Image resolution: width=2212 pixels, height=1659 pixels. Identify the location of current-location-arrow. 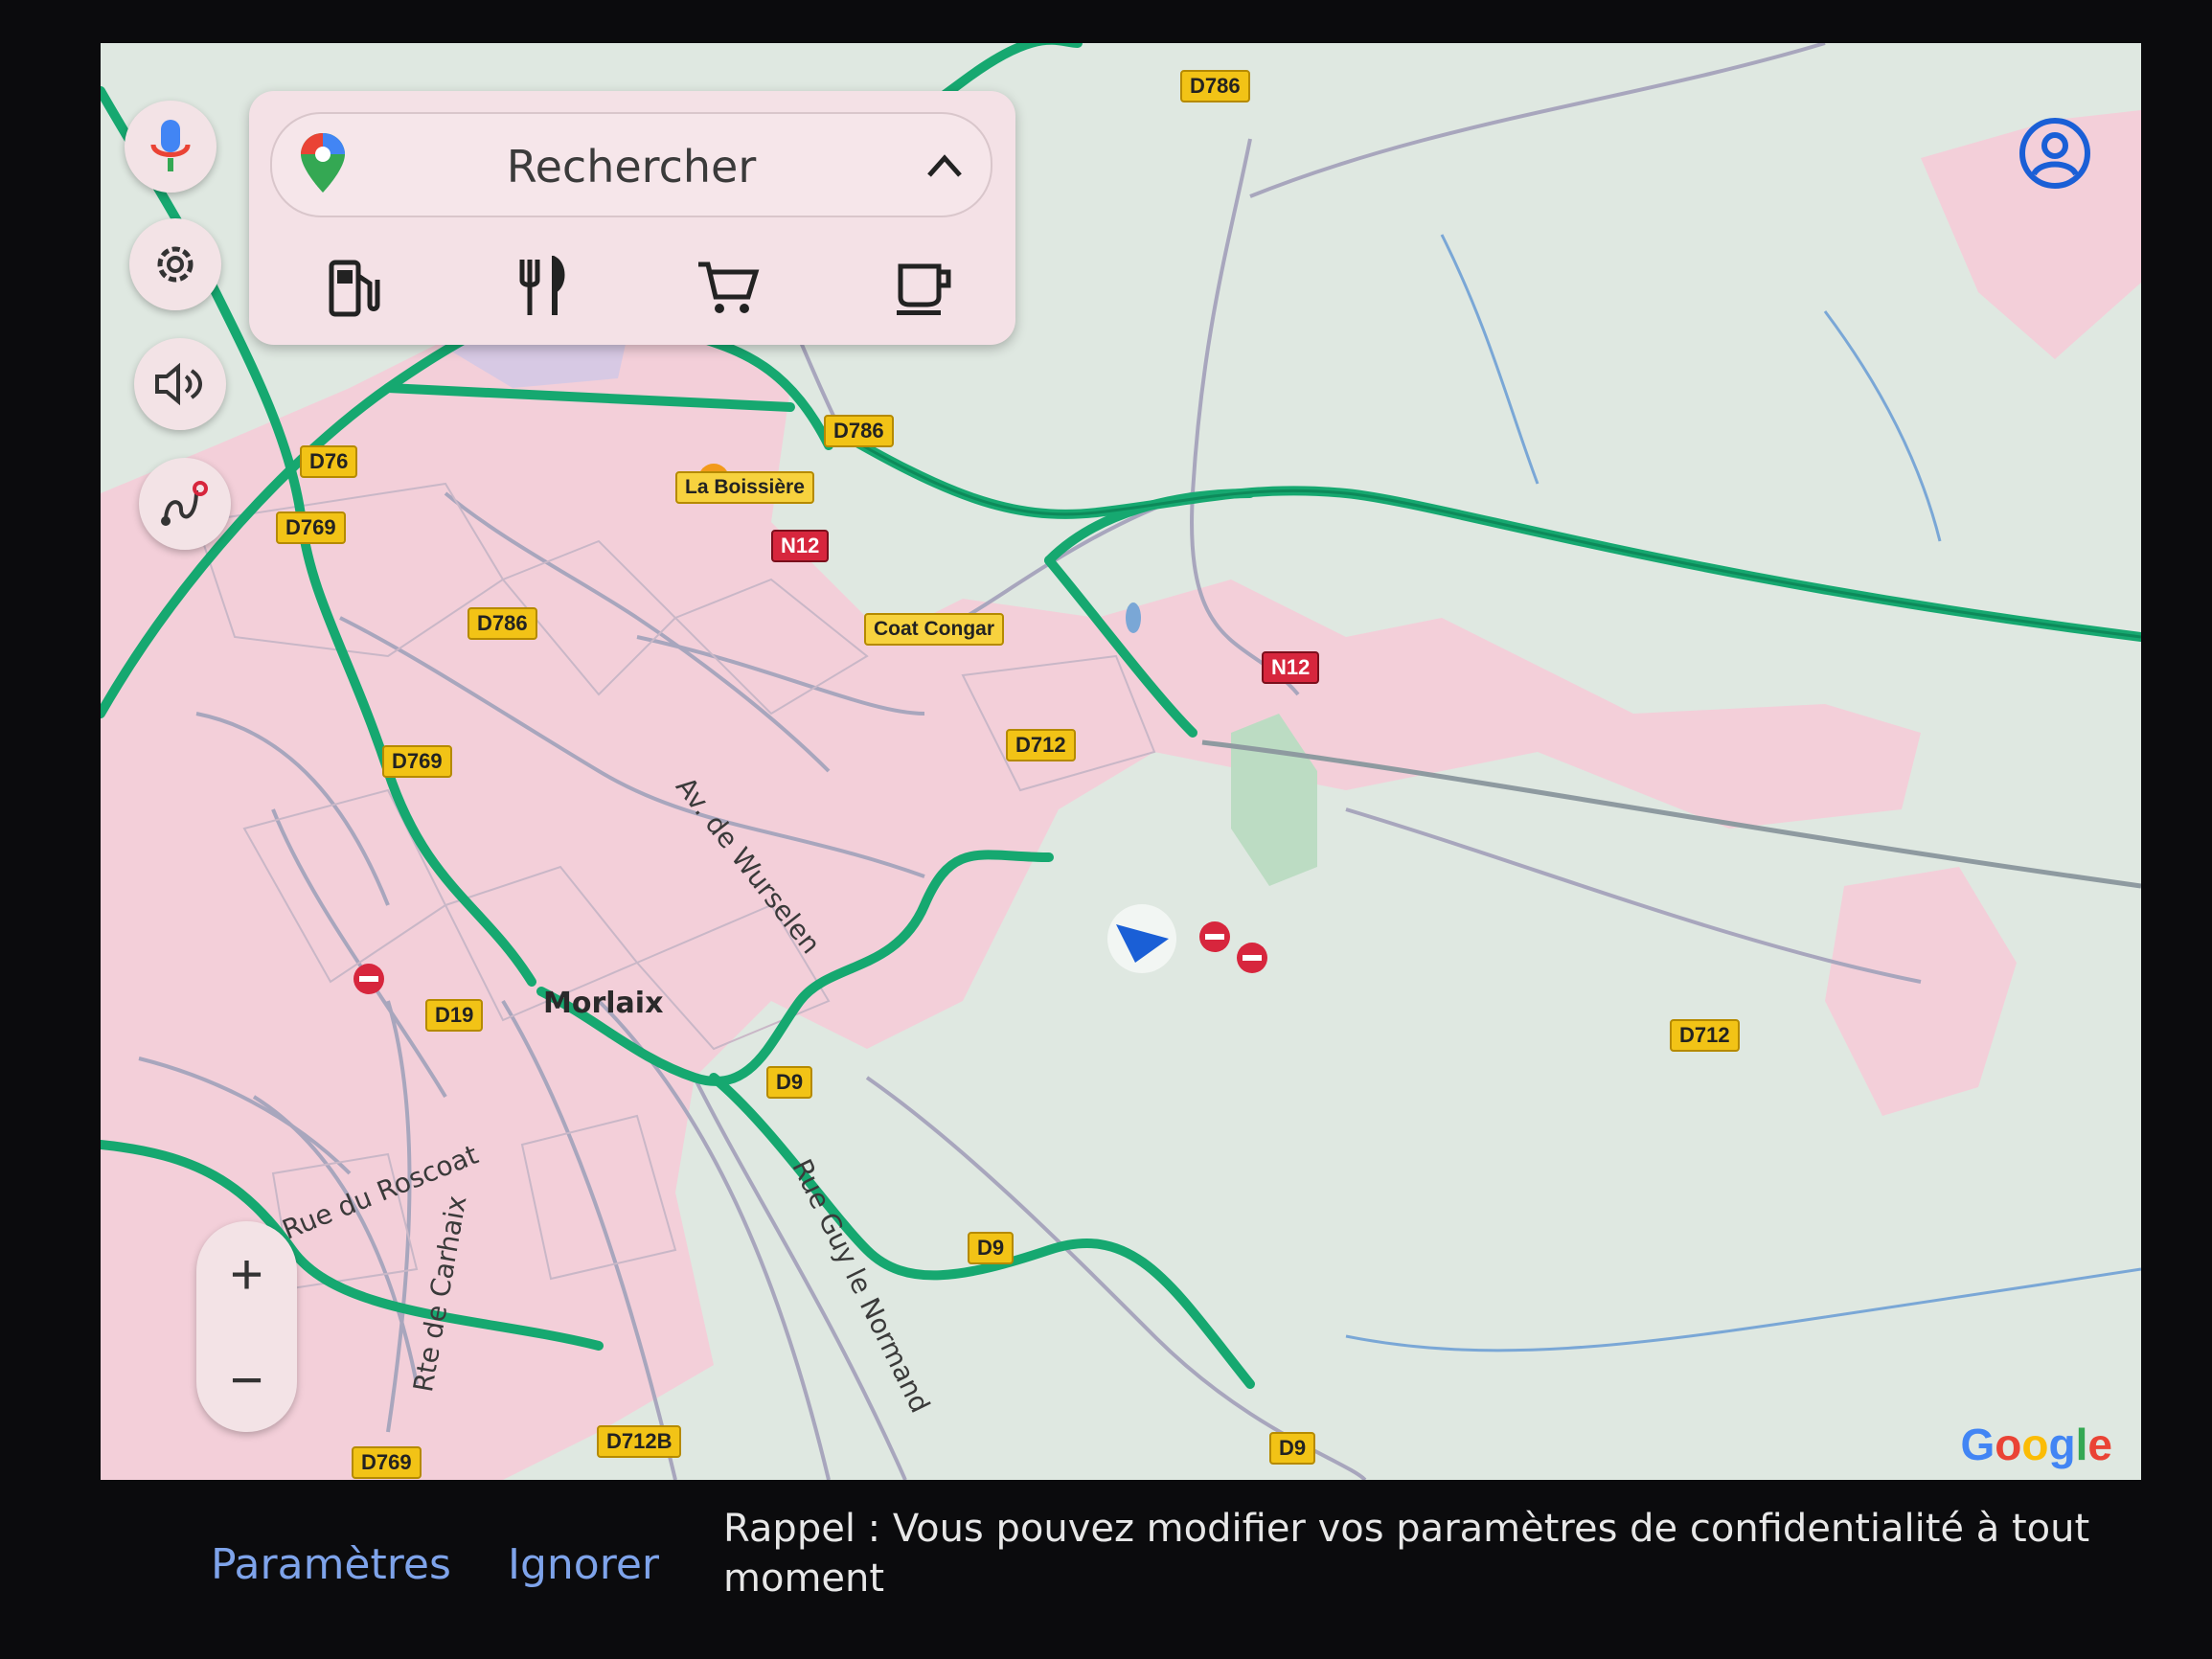
(1141, 938).